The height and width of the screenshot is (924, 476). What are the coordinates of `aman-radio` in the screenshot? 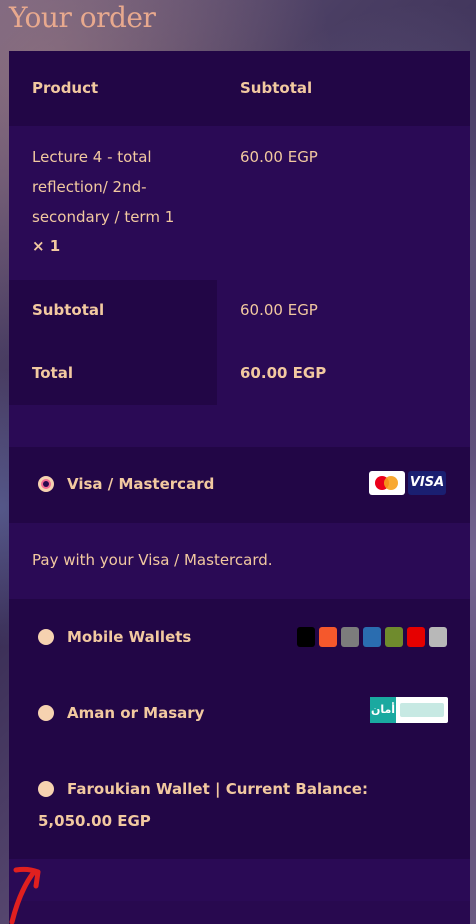 It's located at (46, 713).